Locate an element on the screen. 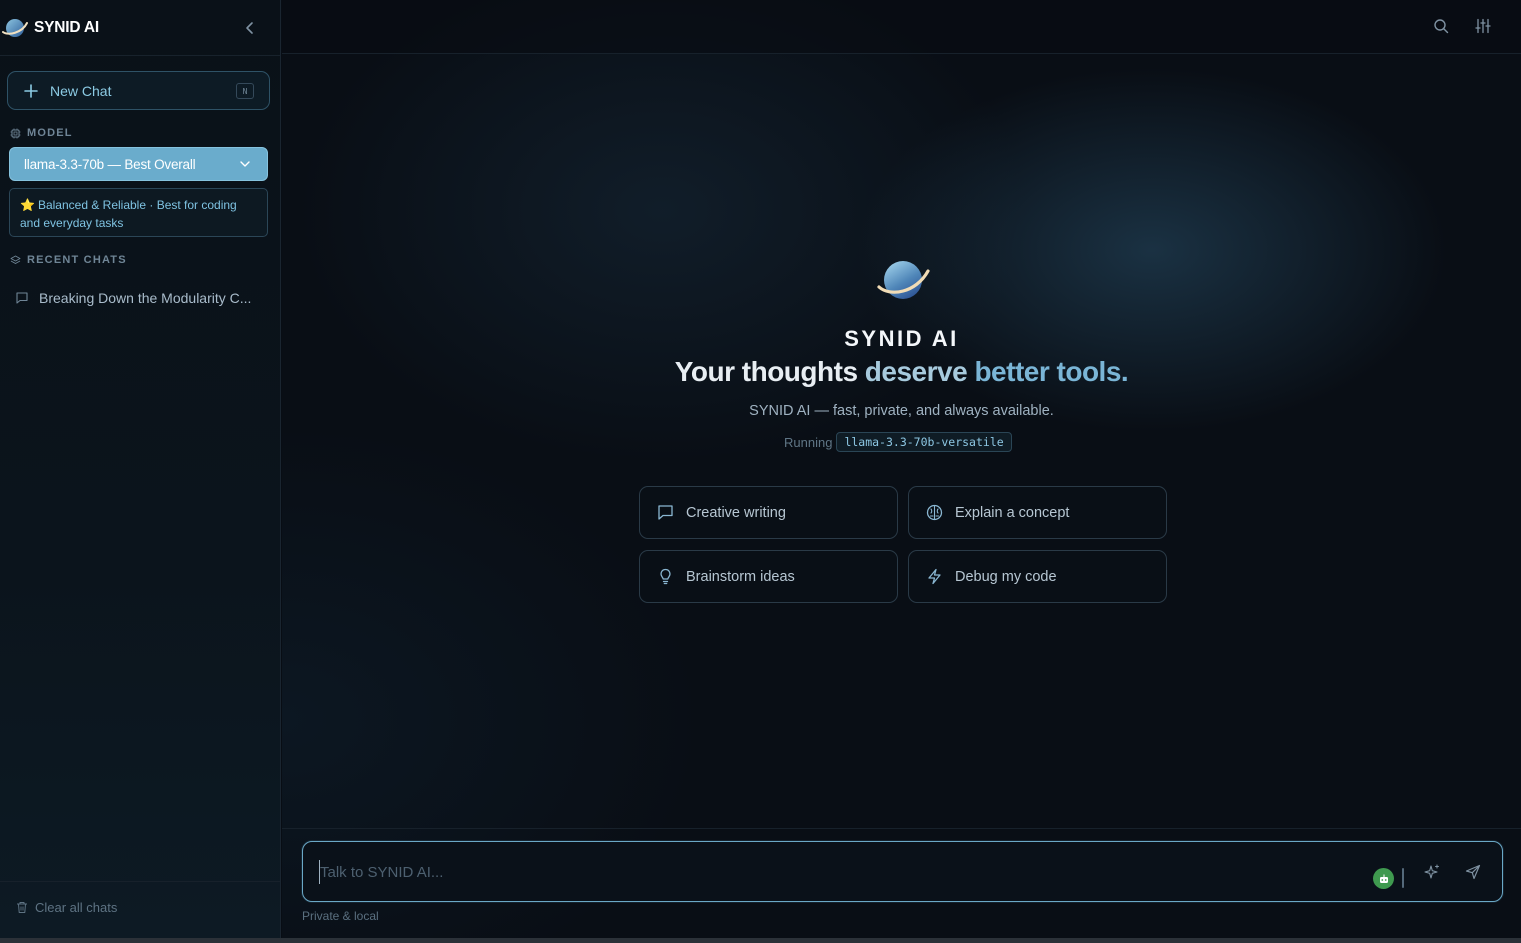  send-icon is located at coordinates (1473, 872).